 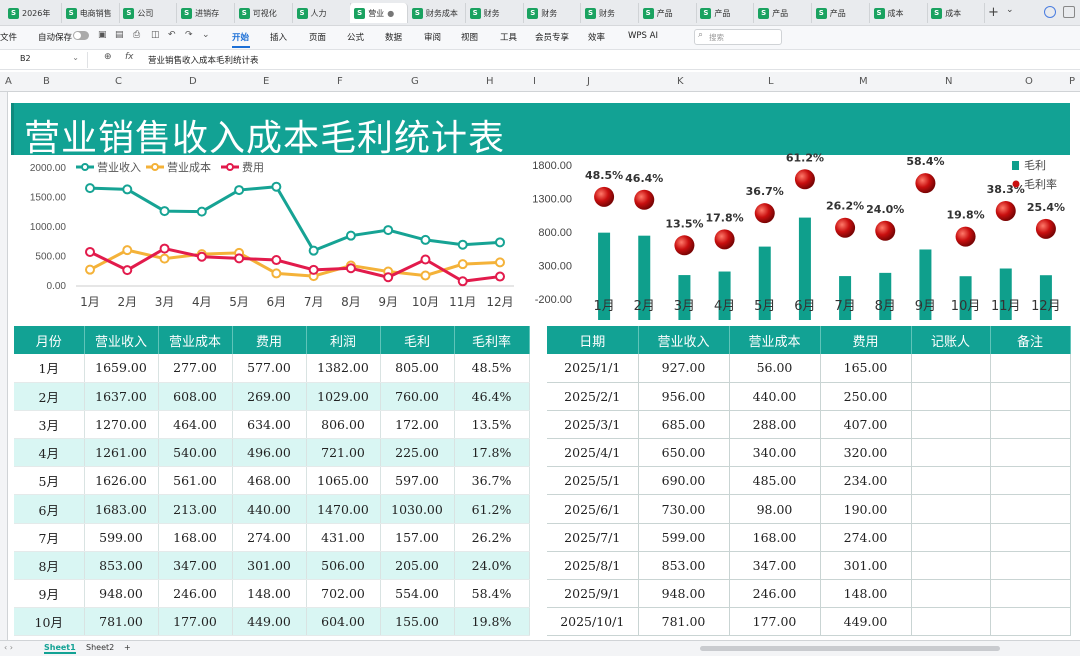 I want to click on table-cell: 274.00, so click(x=866, y=537).